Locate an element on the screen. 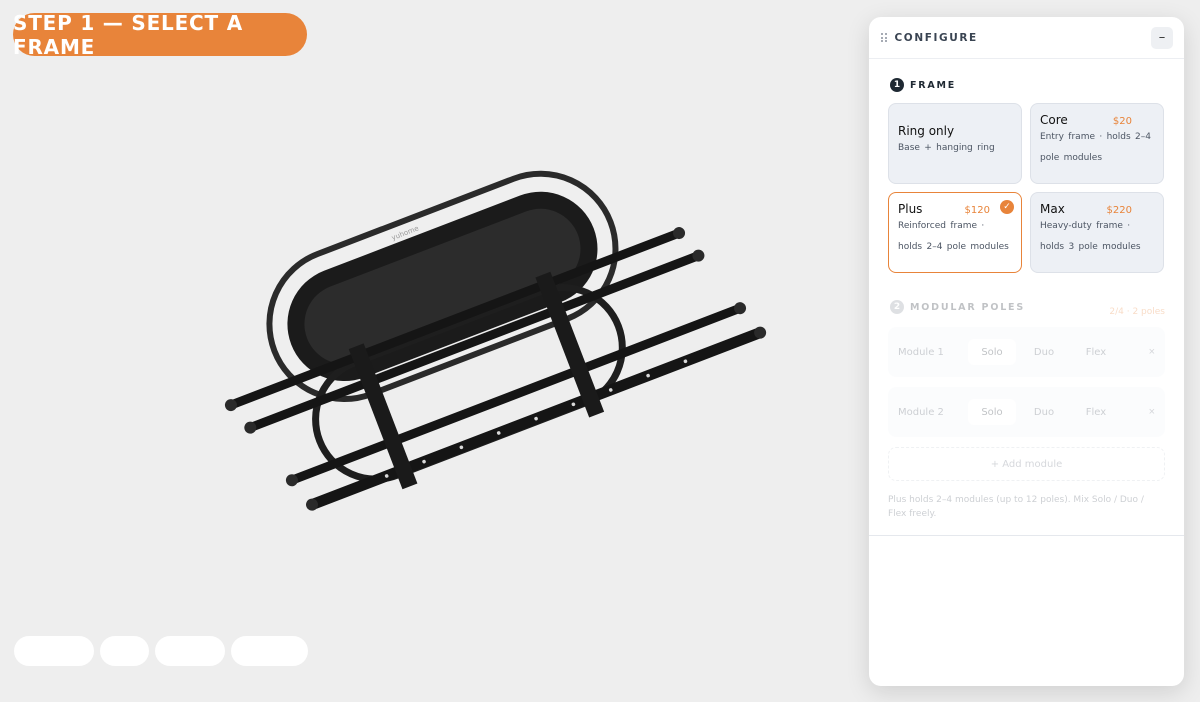 This screenshot has width=1200, height=702. selected-check-icon: ✓ is located at coordinates (1007, 207).